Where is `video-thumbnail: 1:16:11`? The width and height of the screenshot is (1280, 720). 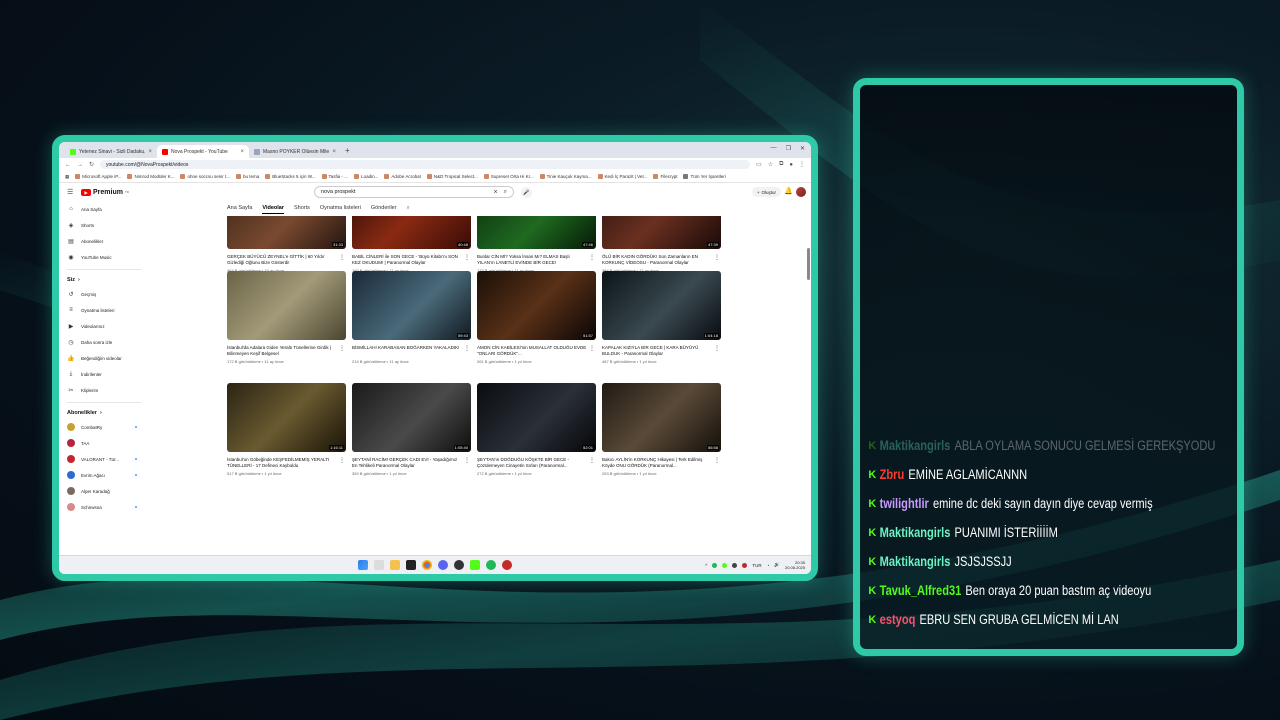
video-thumbnail: 1:16:11 is located at coordinates (286, 417).